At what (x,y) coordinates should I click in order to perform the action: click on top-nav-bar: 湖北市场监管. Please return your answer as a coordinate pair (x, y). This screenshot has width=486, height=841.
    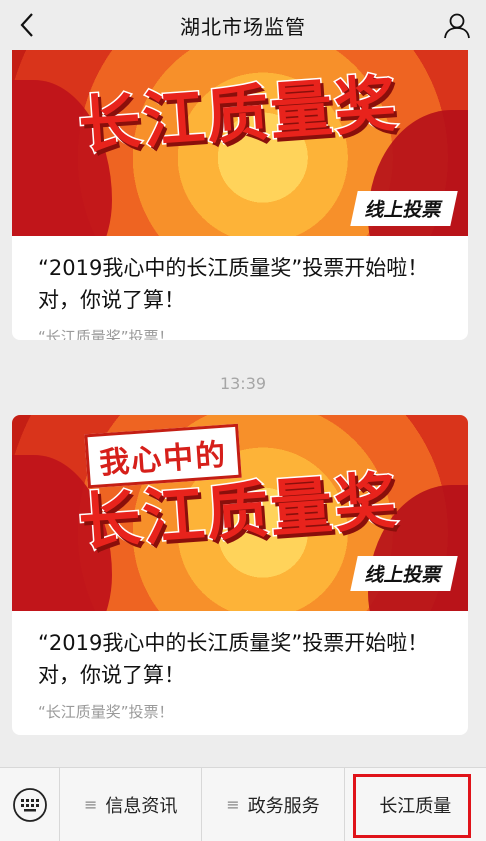
    Looking at the image, I should click on (243, 25).